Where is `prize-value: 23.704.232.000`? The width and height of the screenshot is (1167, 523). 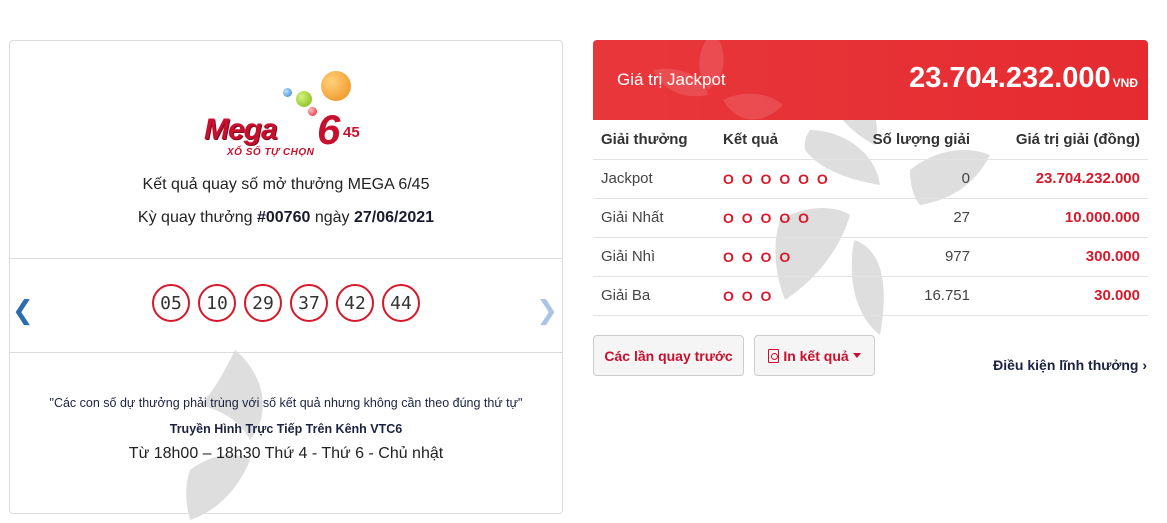
prize-value: 23.704.232.000 is located at coordinates (1063, 179).